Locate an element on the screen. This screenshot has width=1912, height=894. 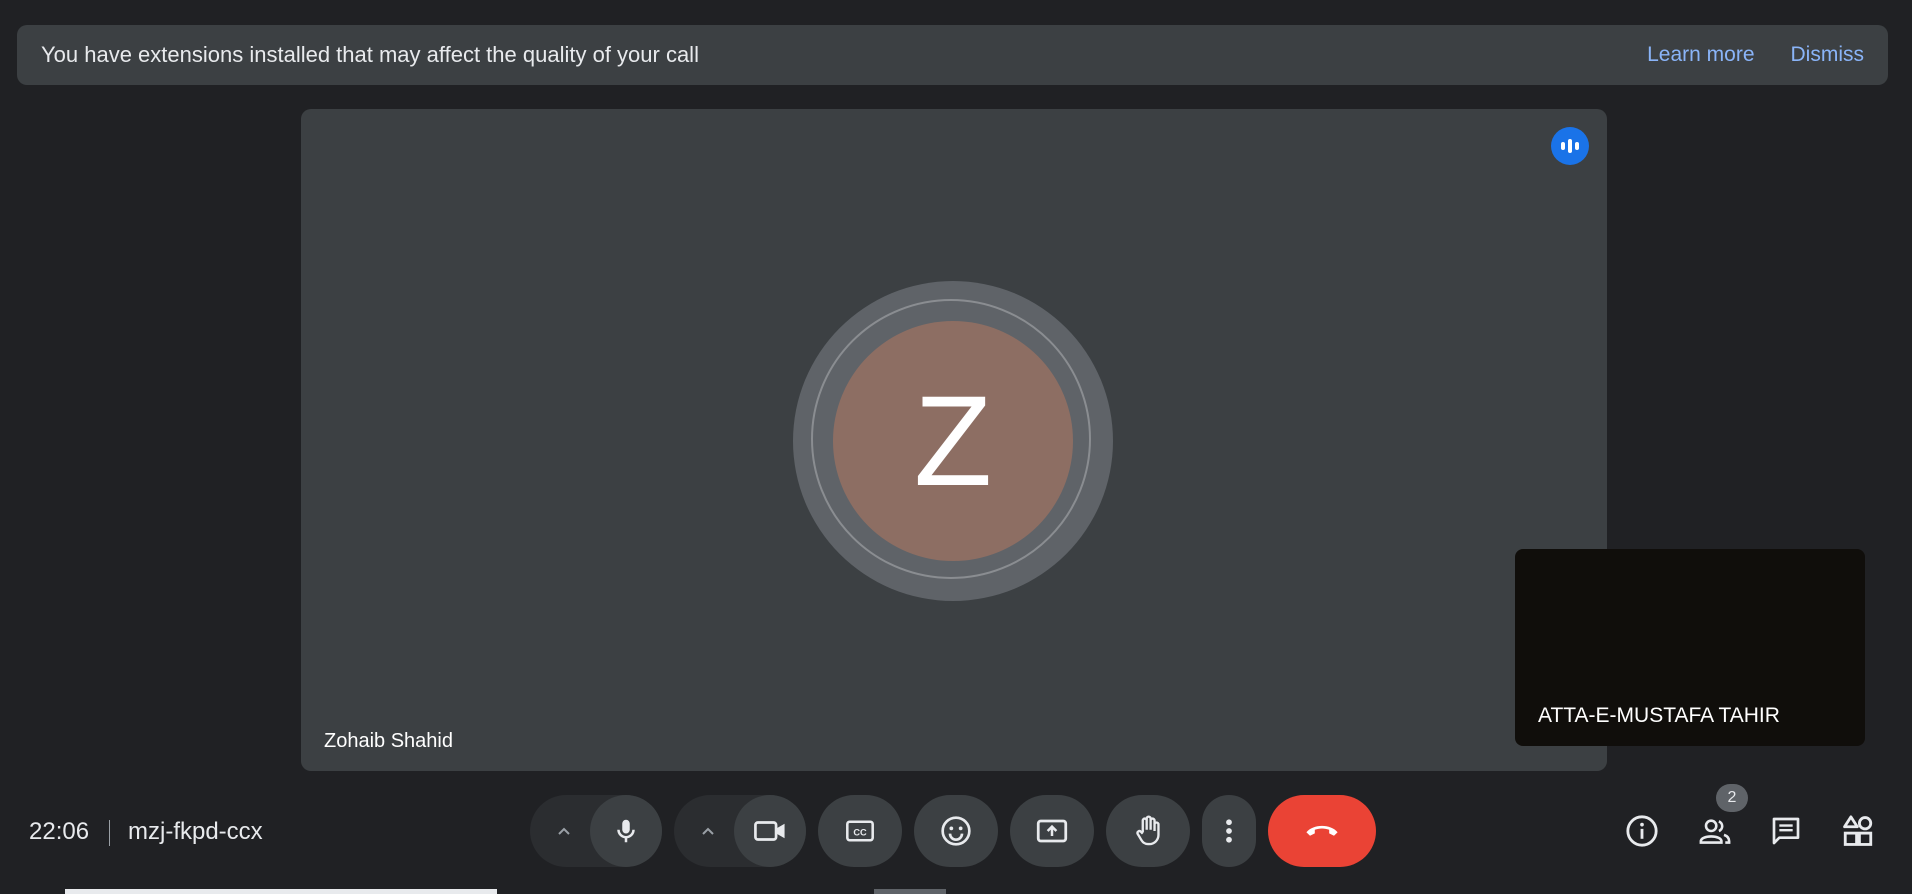
microphone-icon is located at coordinates (626, 831).